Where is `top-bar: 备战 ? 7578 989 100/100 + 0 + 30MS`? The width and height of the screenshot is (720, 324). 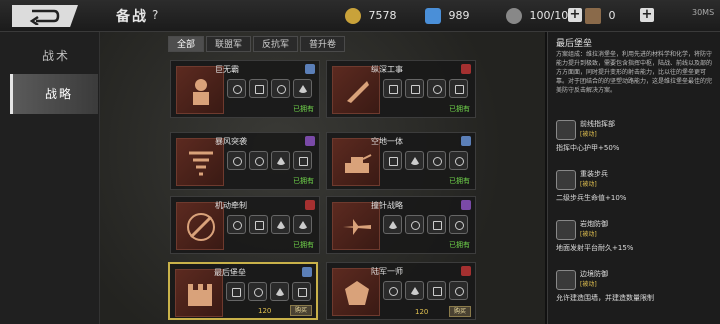
top-bar: 备战 ? 7578 989 100/100 + 0 + 30MS is located at coordinates (360, 16).